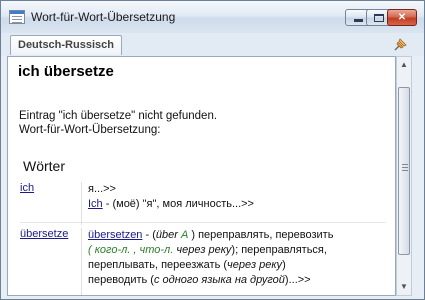 Image resolution: width=425 pixels, height=300 pixels. What do you see at coordinates (27, 188) in the screenshot?
I see `word-link: ich` at bounding box center [27, 188].